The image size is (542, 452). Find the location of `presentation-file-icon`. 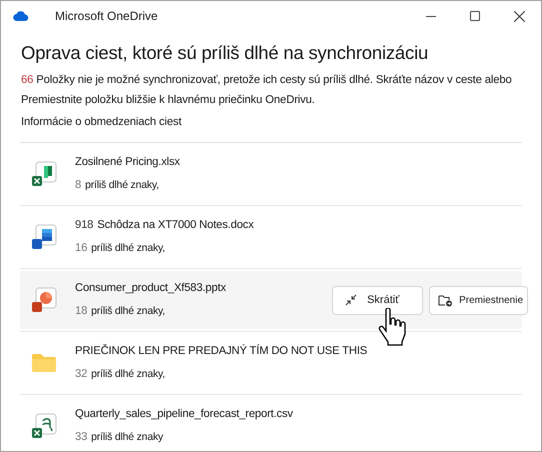

presentation-file-icon is located at coordinates (44, 300).